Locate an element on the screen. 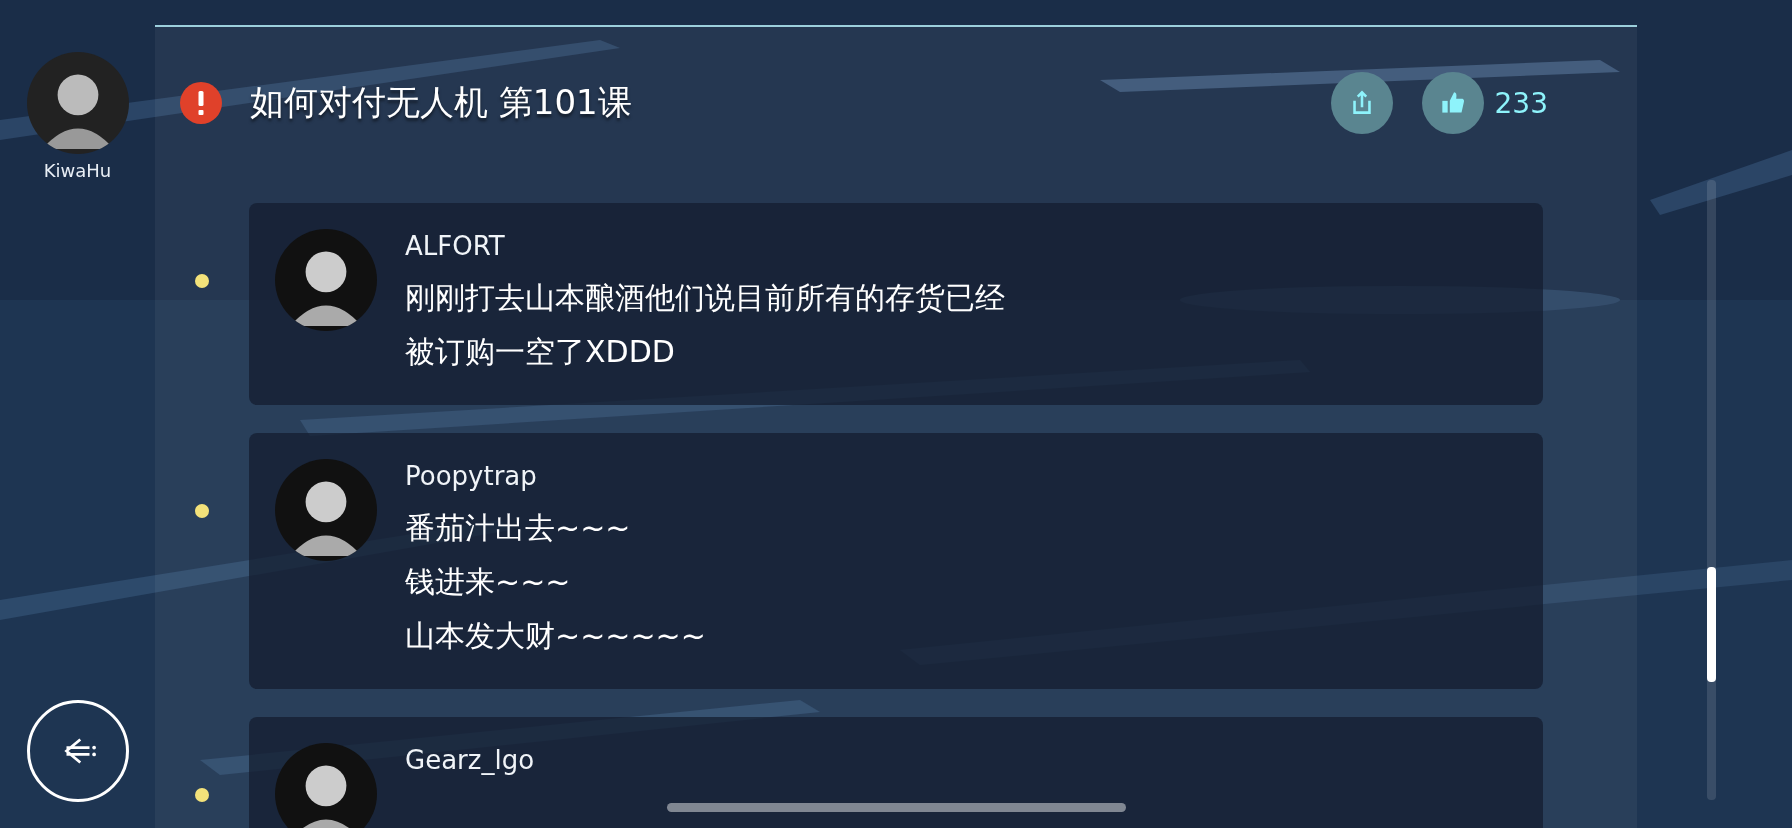 This screenshot has height=828, width=1792. comment-line: 山本发大财~~~~~~ is located at coordinates (555, 636).